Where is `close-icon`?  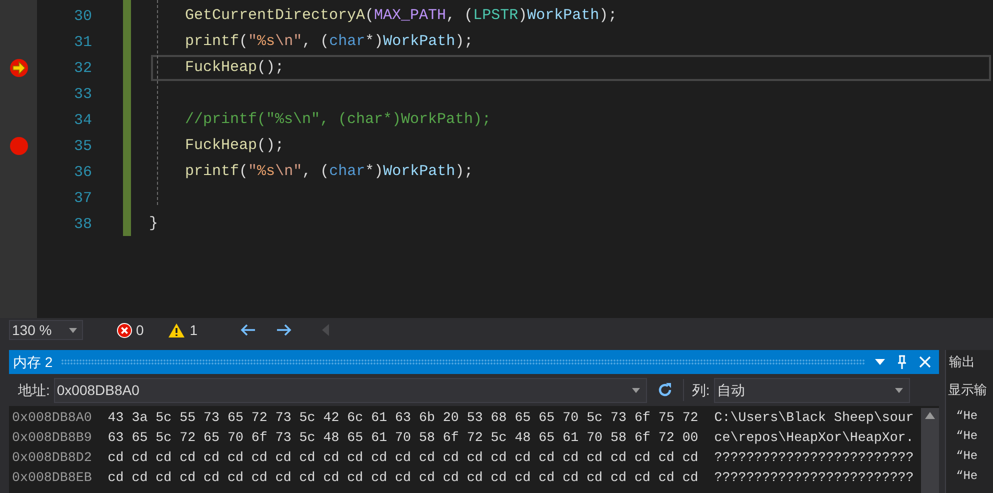 close-icon is located at coordinates (925, 362).